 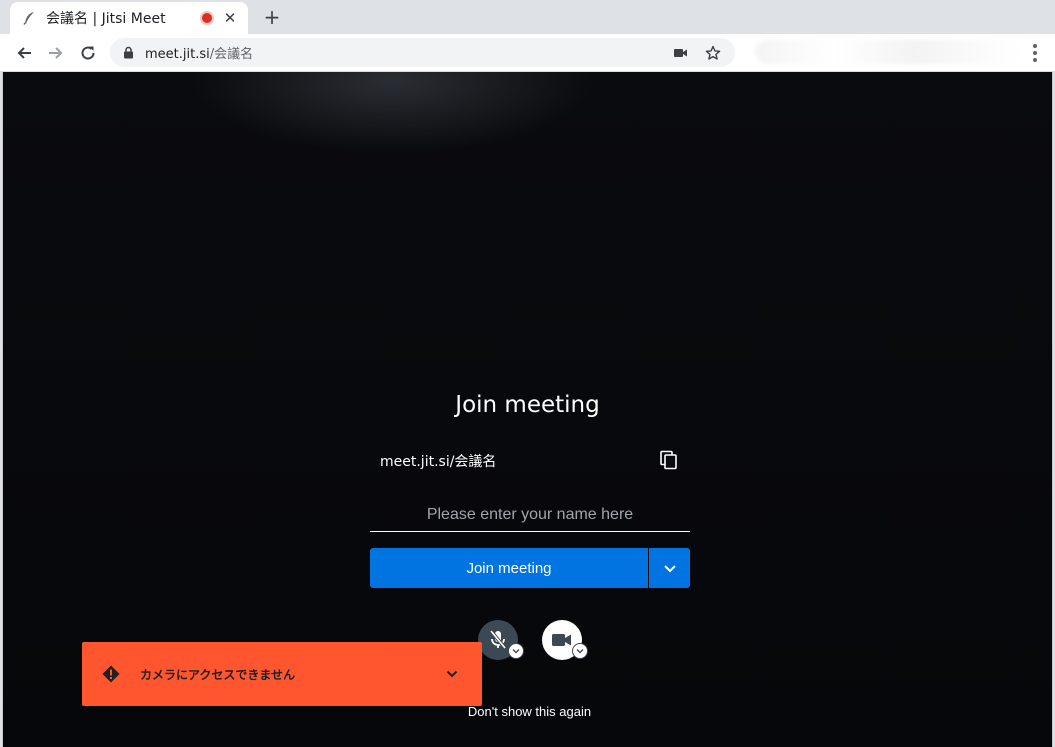 I want to click on recording-indicator-icon, so click(x=207, y=18).